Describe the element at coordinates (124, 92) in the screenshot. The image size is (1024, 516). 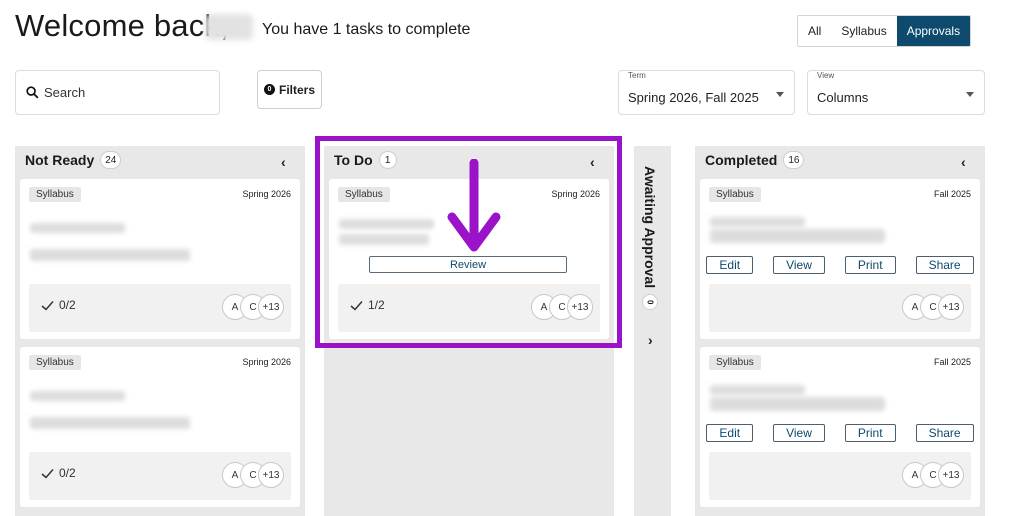
I see `search-input` at that location.